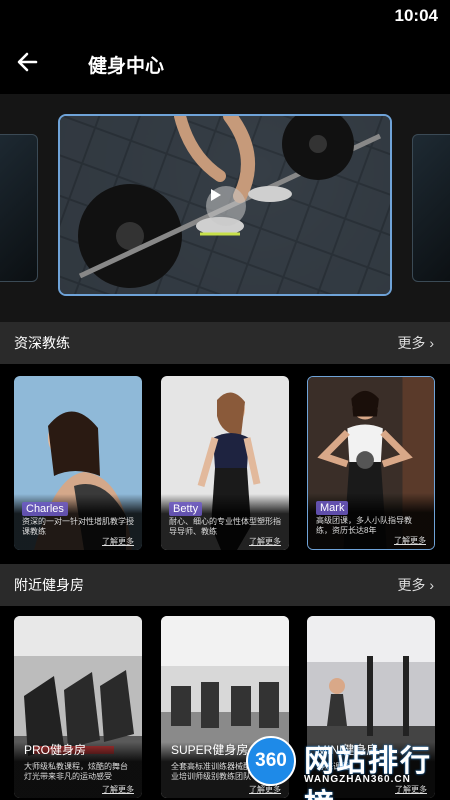 The height and width of the screenshot is (800, 450). I want to click on watermark-subtext: WANGZHAN360.CN, so click(357, 779).